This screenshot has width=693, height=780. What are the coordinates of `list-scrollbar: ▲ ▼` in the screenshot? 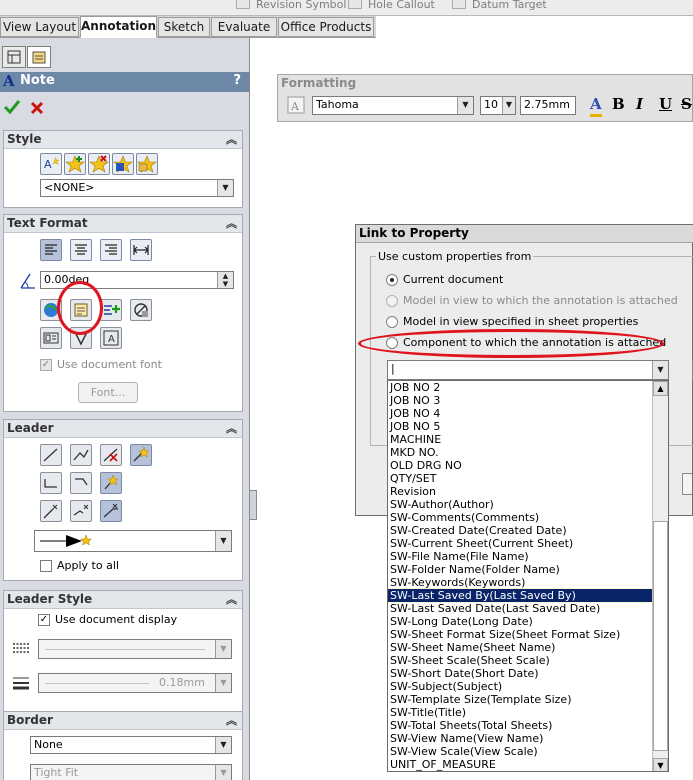 It's located at (660, 576).